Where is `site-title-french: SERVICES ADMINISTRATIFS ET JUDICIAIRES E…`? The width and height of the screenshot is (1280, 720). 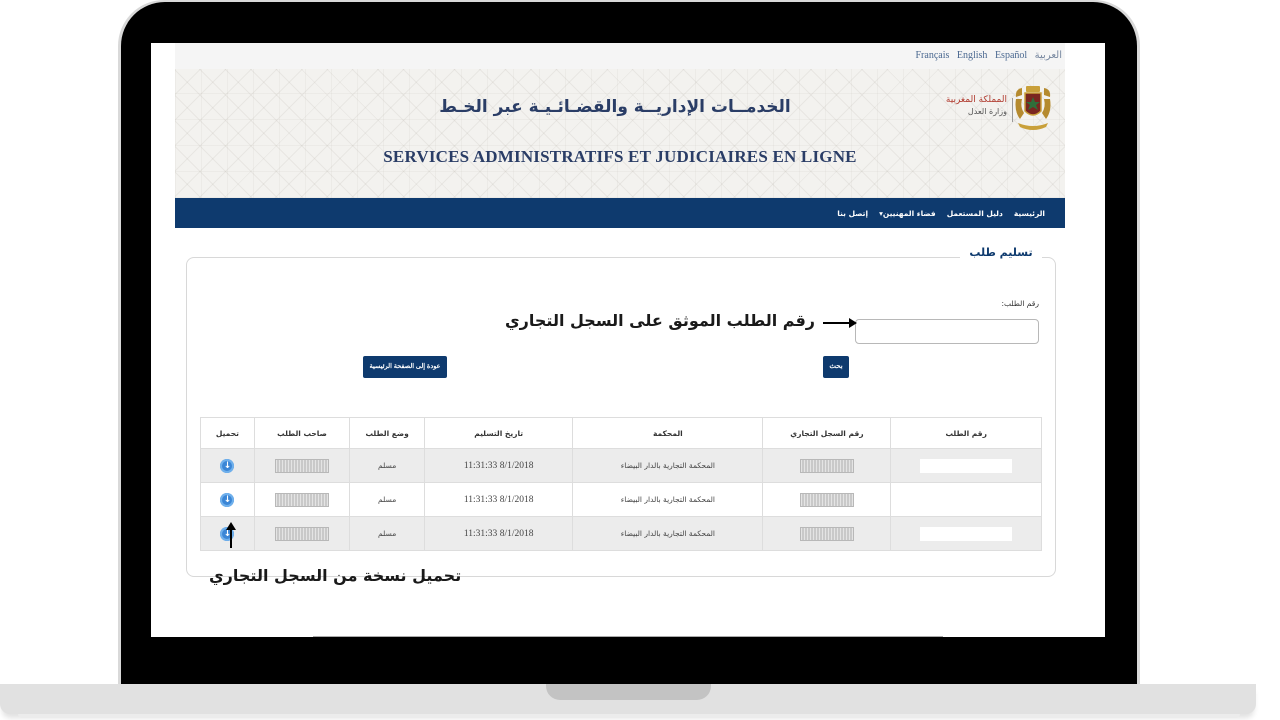
site-title-french: SERVICES ADMINISTRATIFS ET JUDICIAIRES E… is located at coordinates (620, 156).